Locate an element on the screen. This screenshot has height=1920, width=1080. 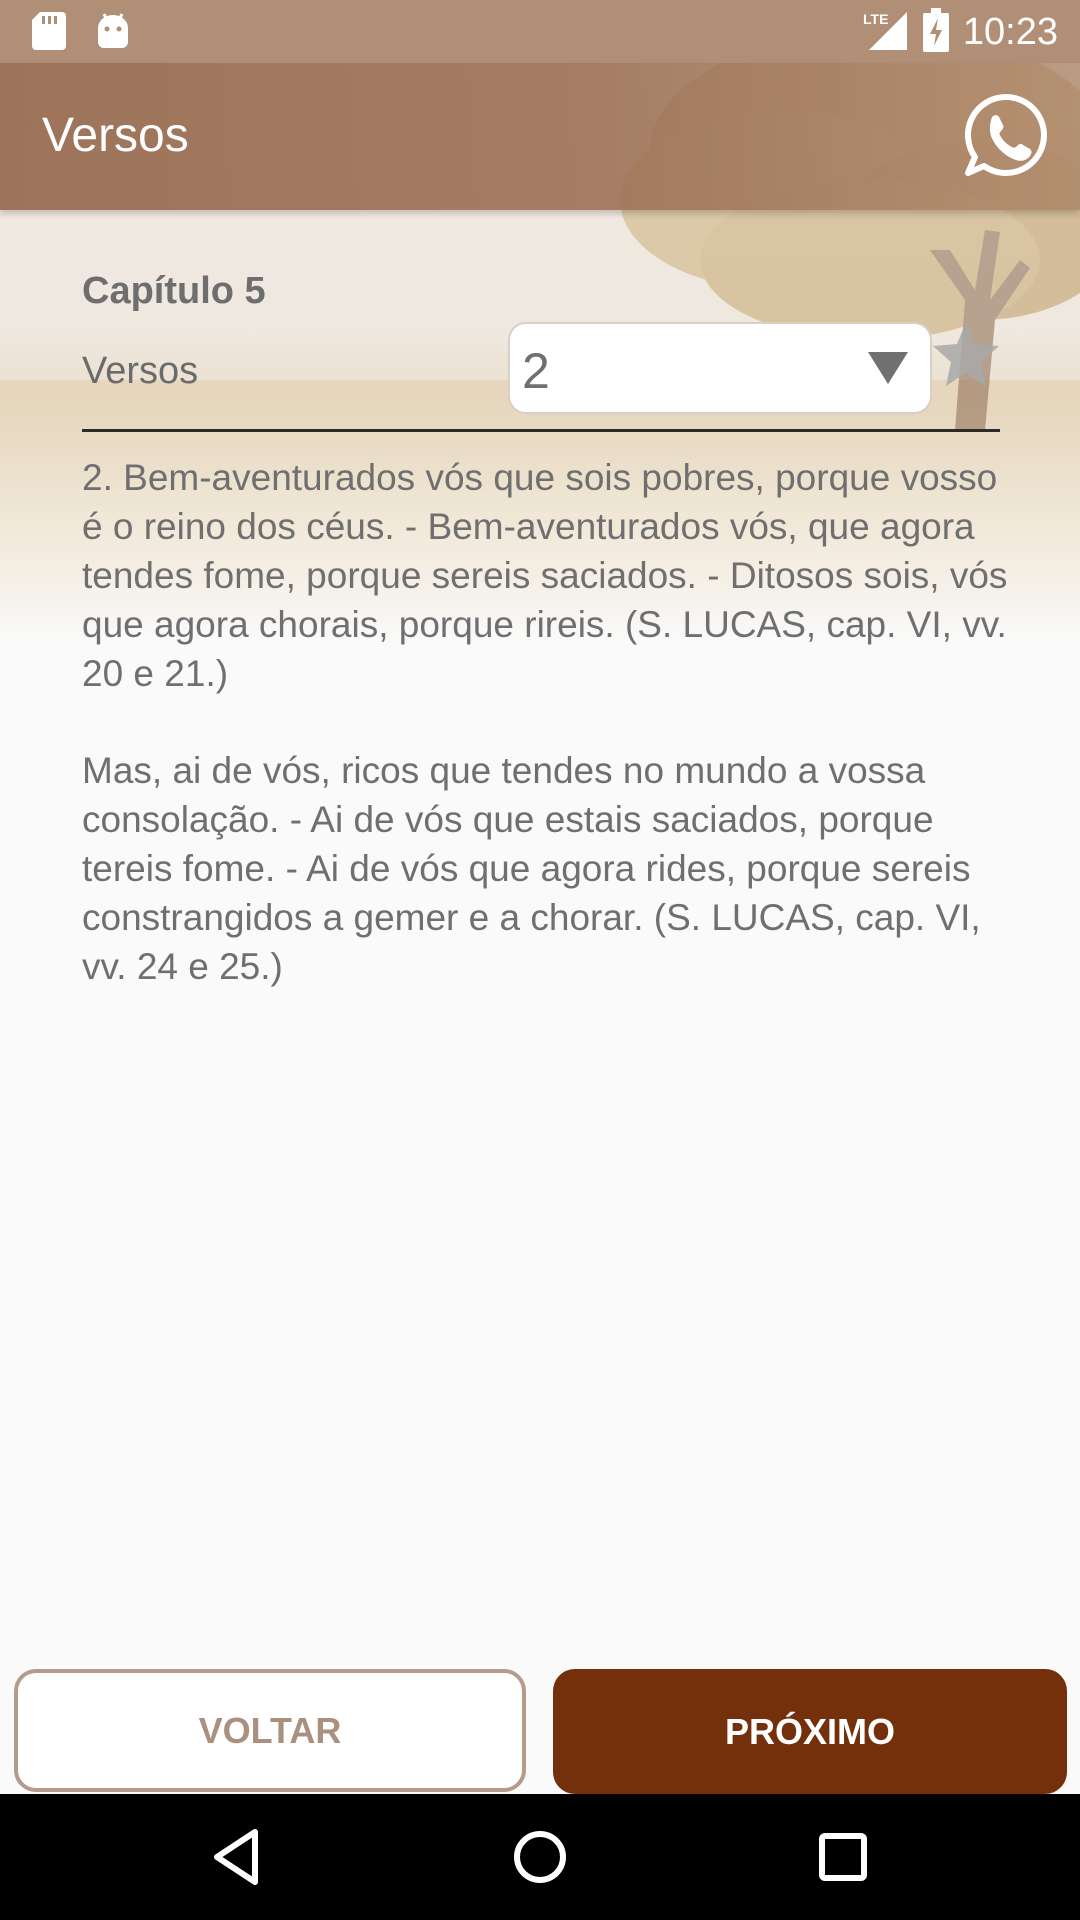
status-time: 10:23 is located at coordinates (1010, 32).